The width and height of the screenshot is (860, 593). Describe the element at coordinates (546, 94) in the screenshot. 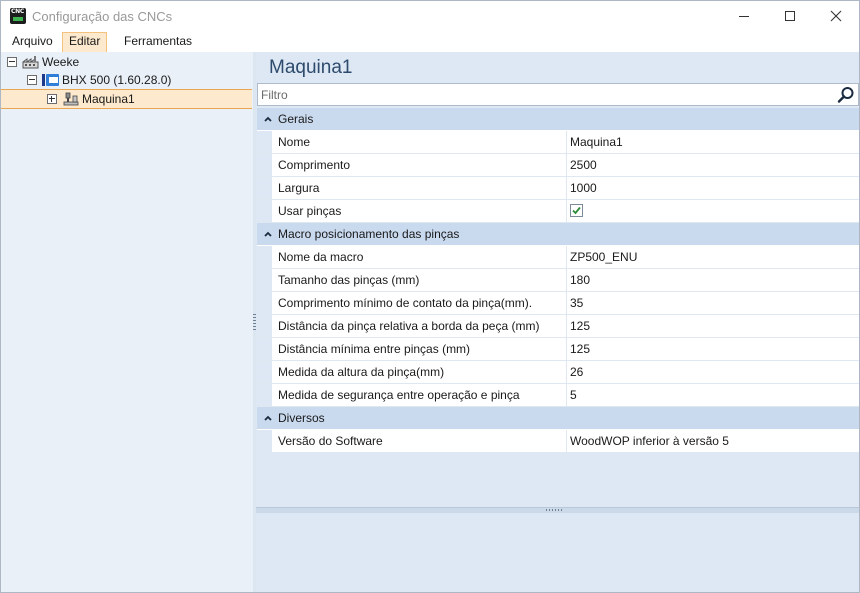

I see `filter-input` at that location.